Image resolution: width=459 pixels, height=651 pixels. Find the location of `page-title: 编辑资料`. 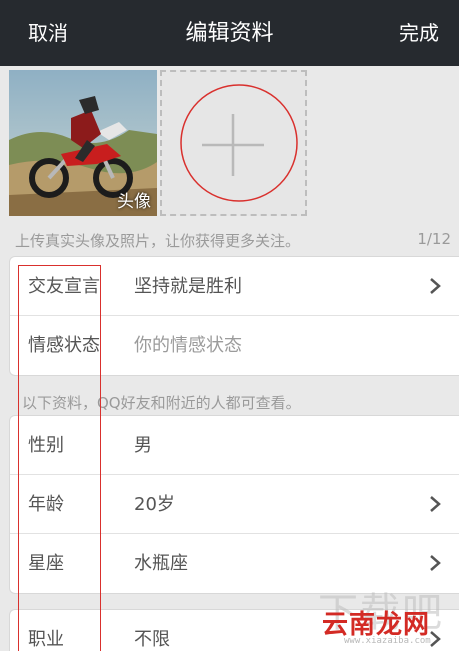

page-title: 编辑资料 is located at coordinates (229, 33).